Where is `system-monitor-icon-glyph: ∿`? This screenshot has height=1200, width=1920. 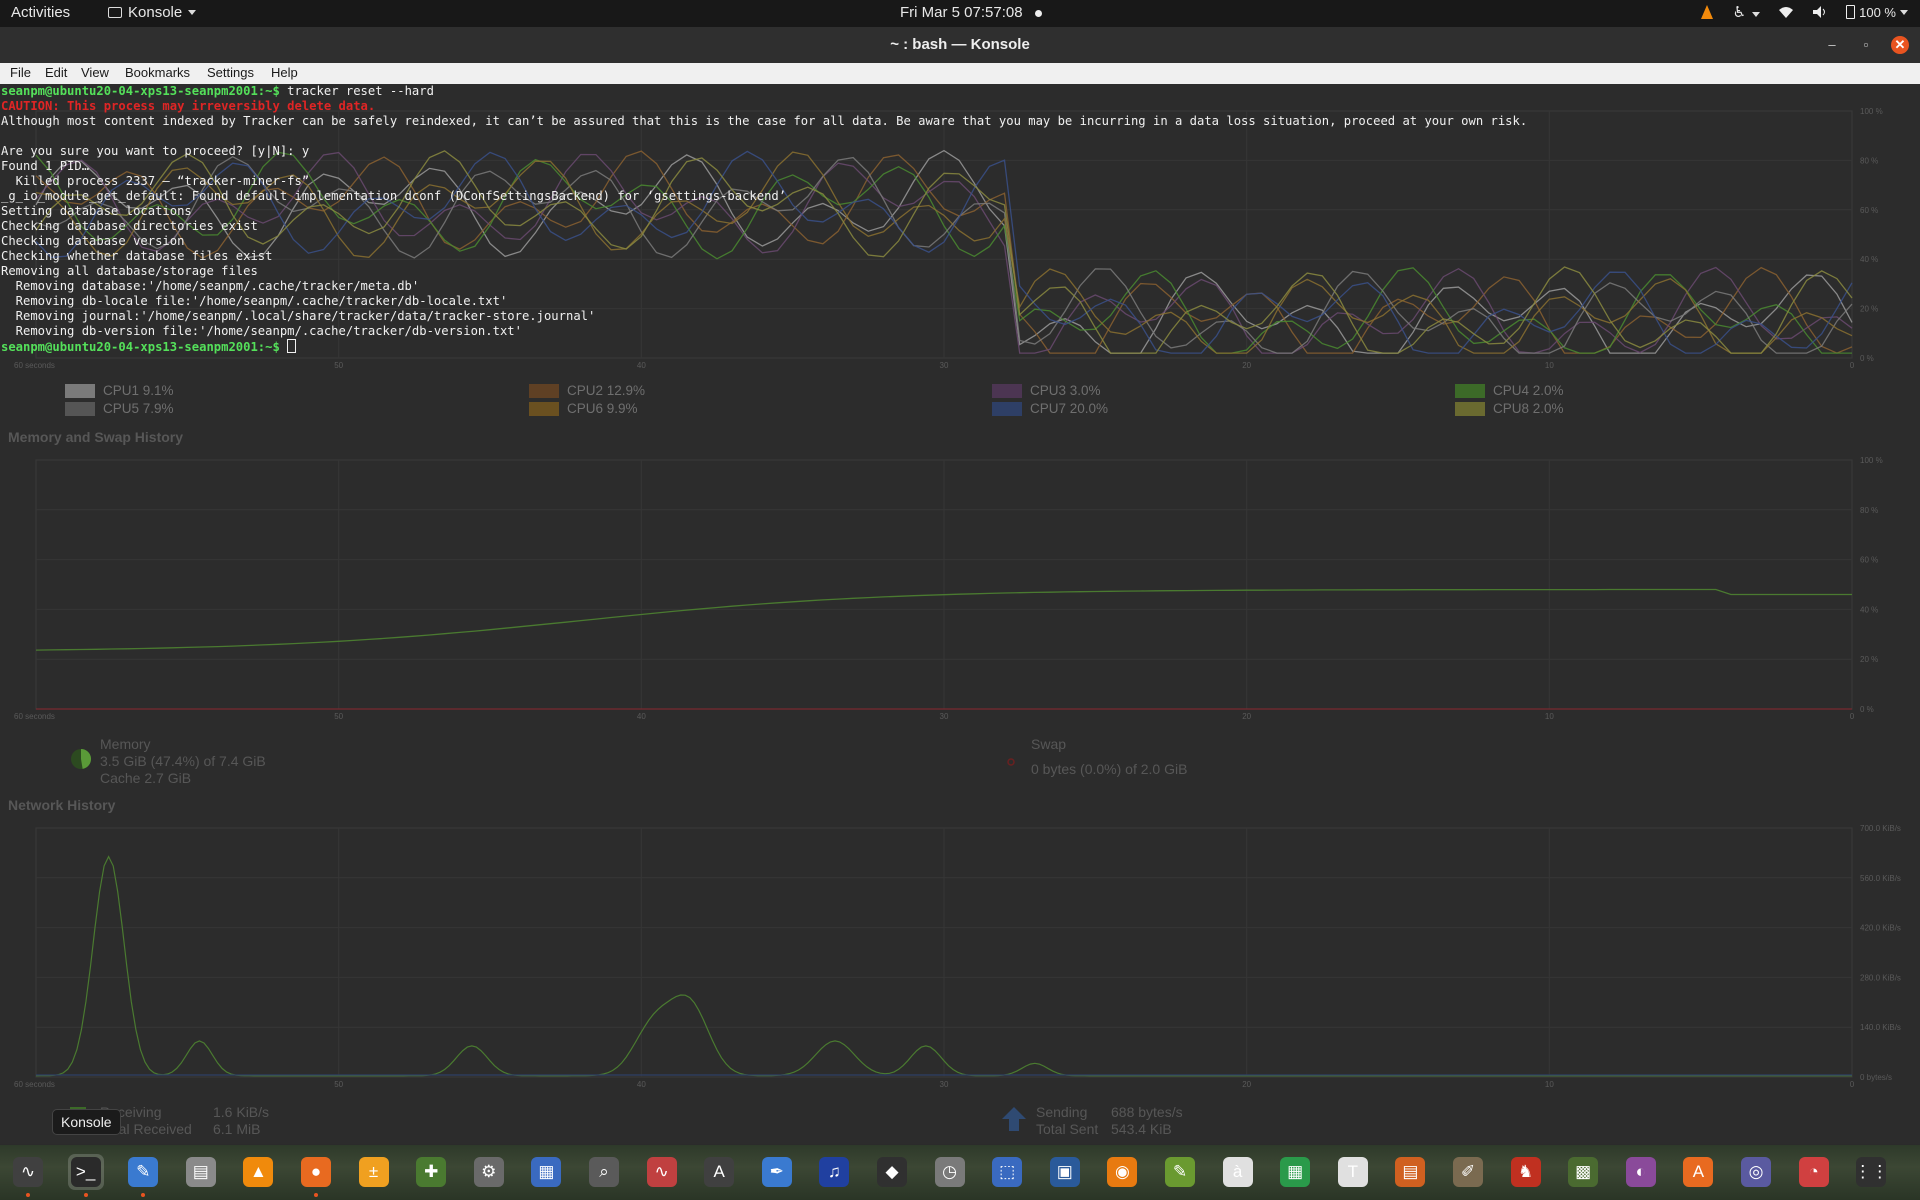
system-monitor-icon-glyph: ∿ is located at coordinates (28, 1172).